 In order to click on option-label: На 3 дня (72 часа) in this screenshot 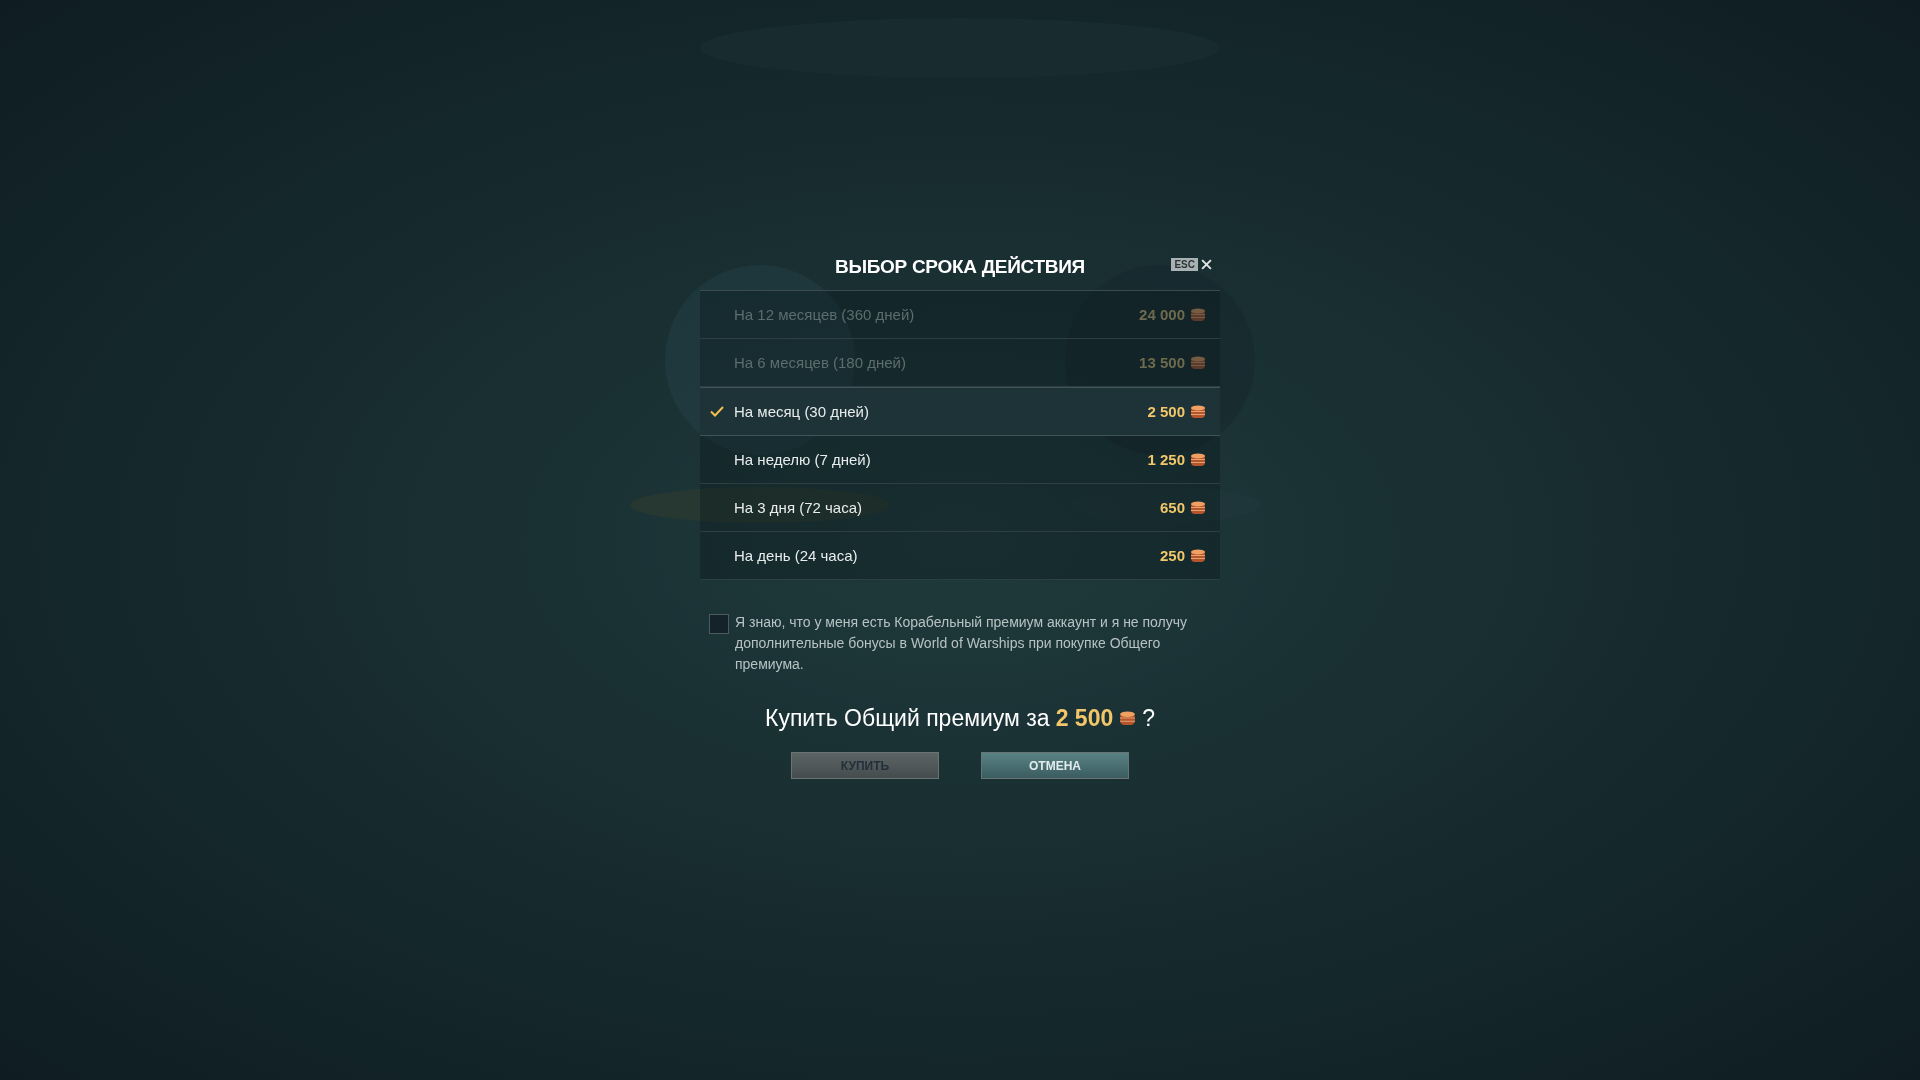, I will do `click(799, 507)`.